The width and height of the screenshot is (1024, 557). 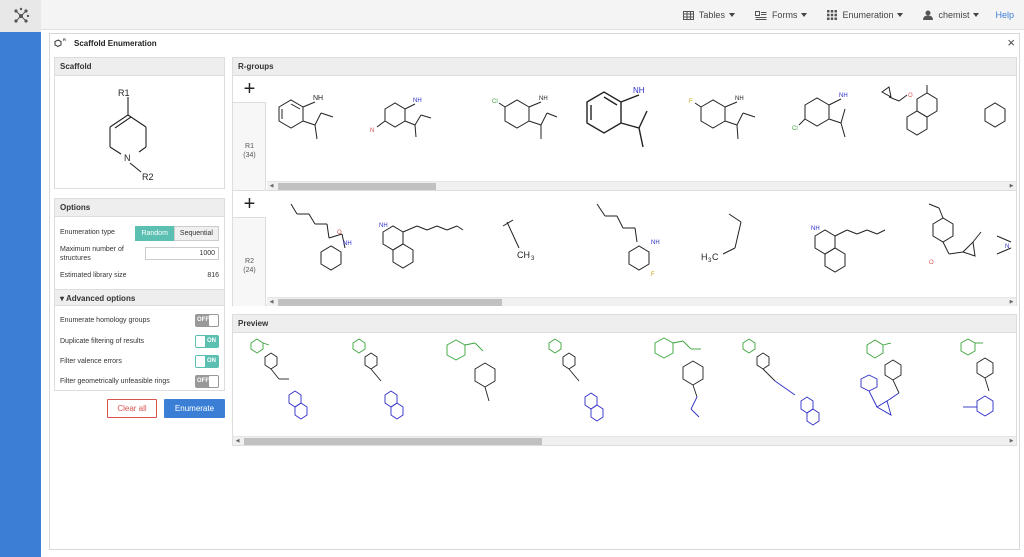 I want to click on h3c-label: H, so click(x=704, y=257).